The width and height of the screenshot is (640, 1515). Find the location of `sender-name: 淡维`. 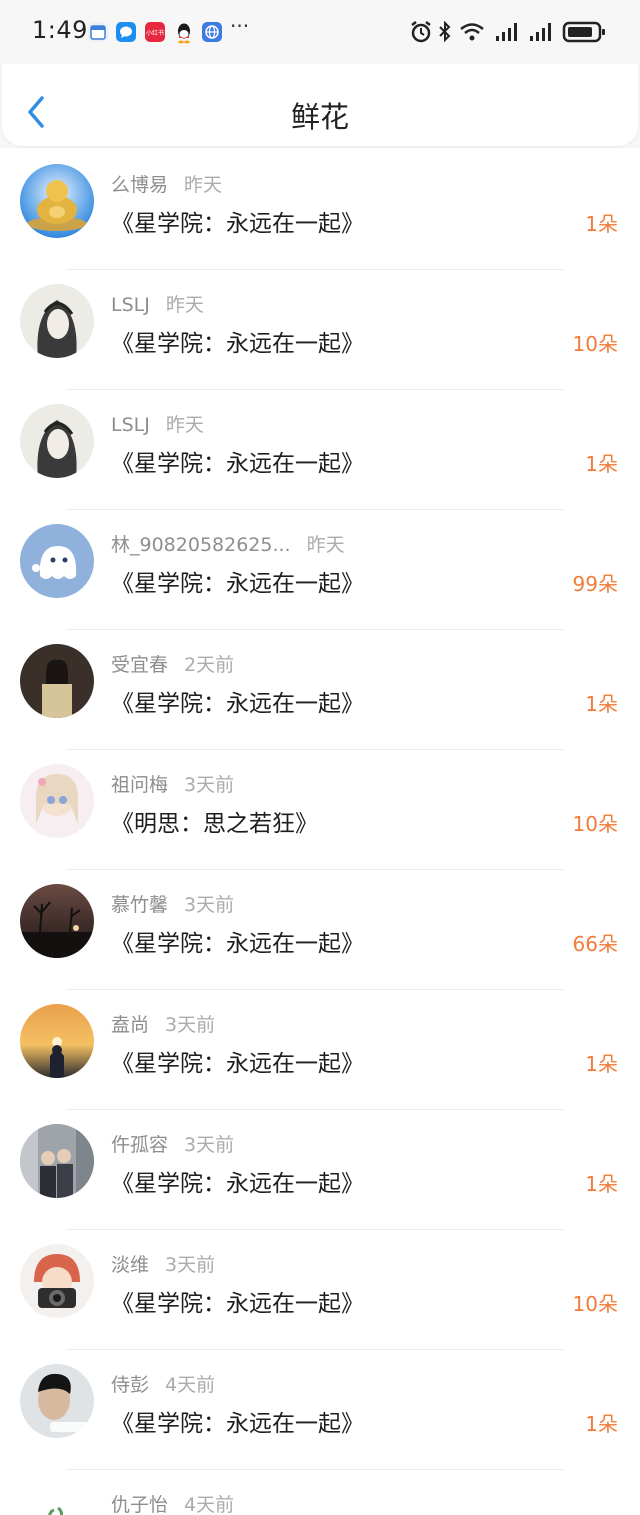

sender-name: 淡维 is located at coordinates (130, 1265).